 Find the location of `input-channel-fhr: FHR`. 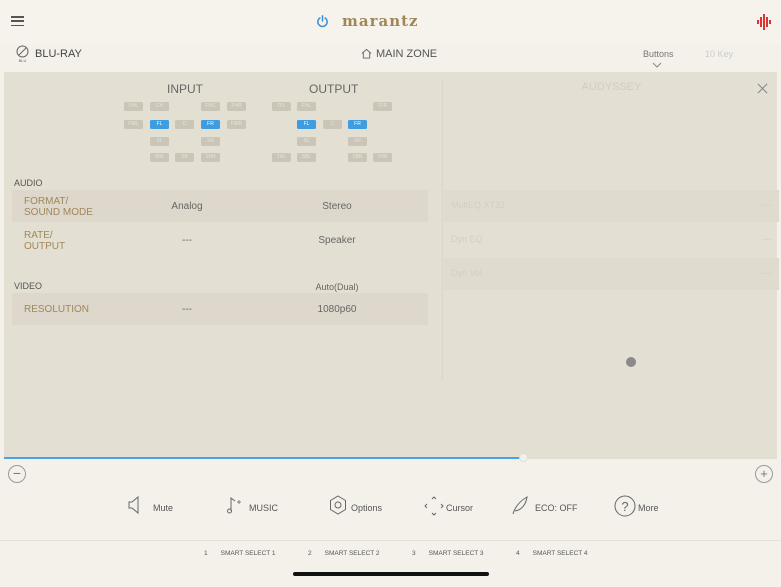

input-channel-fhr: FHR is located at coordinates (236, 106).